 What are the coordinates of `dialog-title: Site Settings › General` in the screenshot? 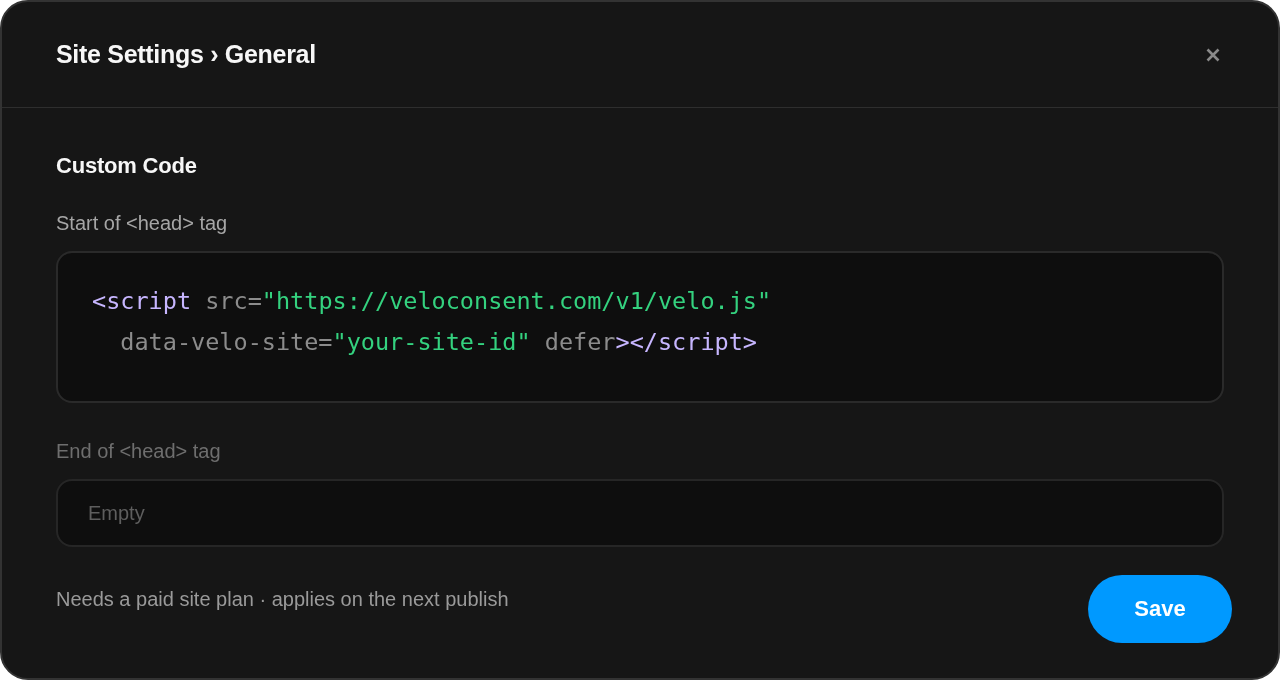 It's located at (186, 54).